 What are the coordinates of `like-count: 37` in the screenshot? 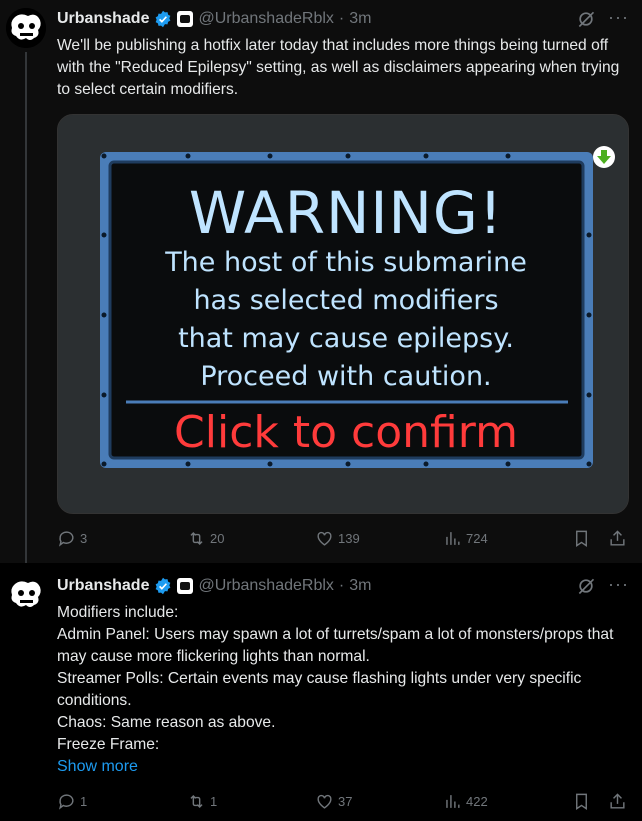 It's located at (345, 801).